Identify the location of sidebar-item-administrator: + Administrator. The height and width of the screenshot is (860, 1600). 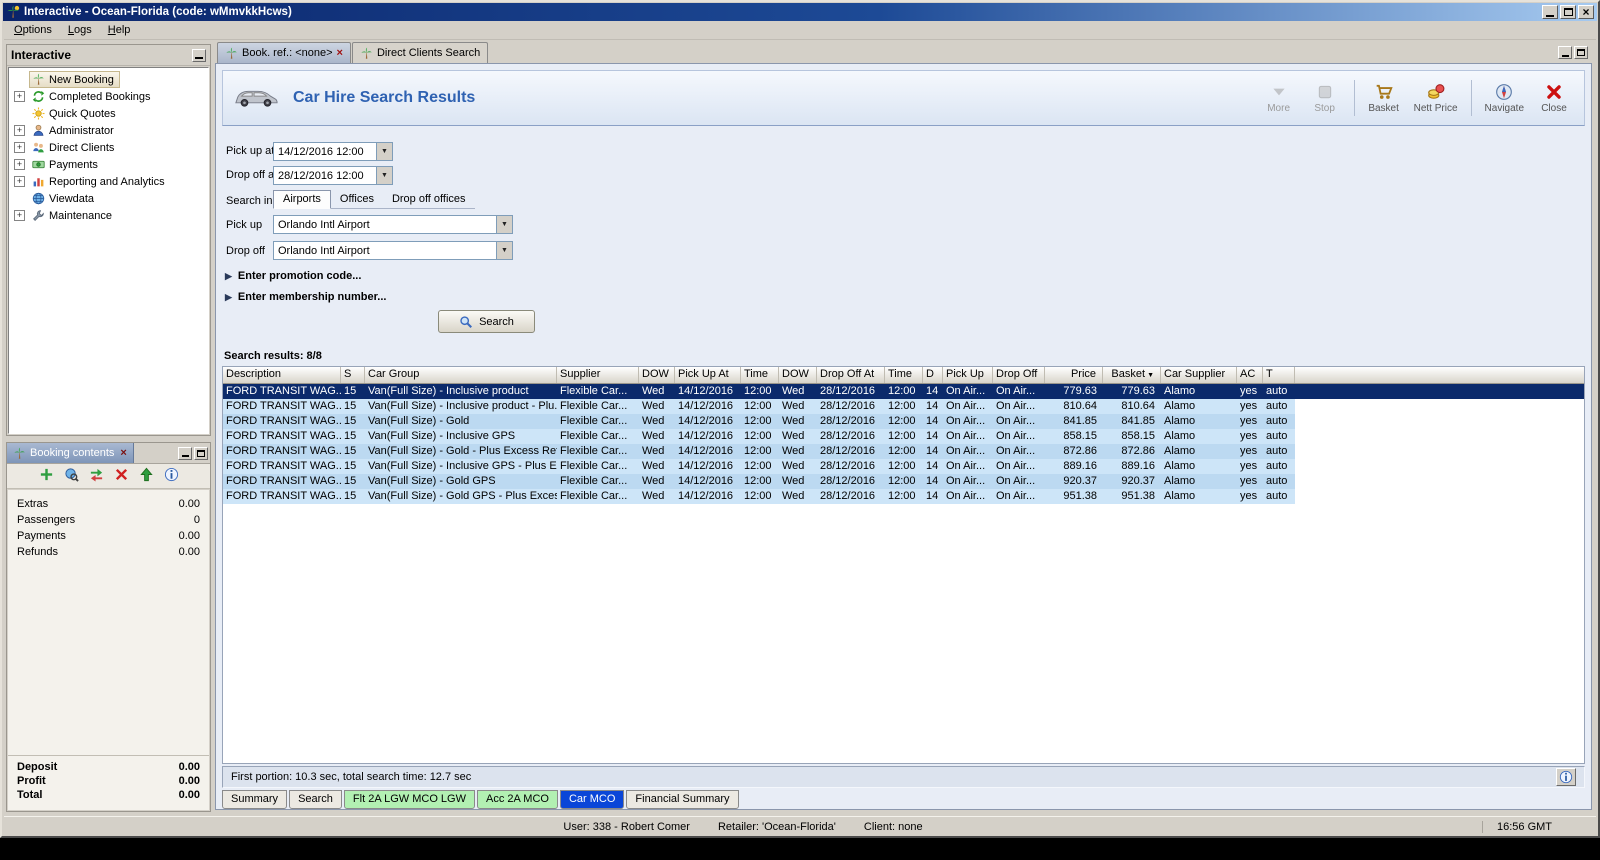
(108, 130).